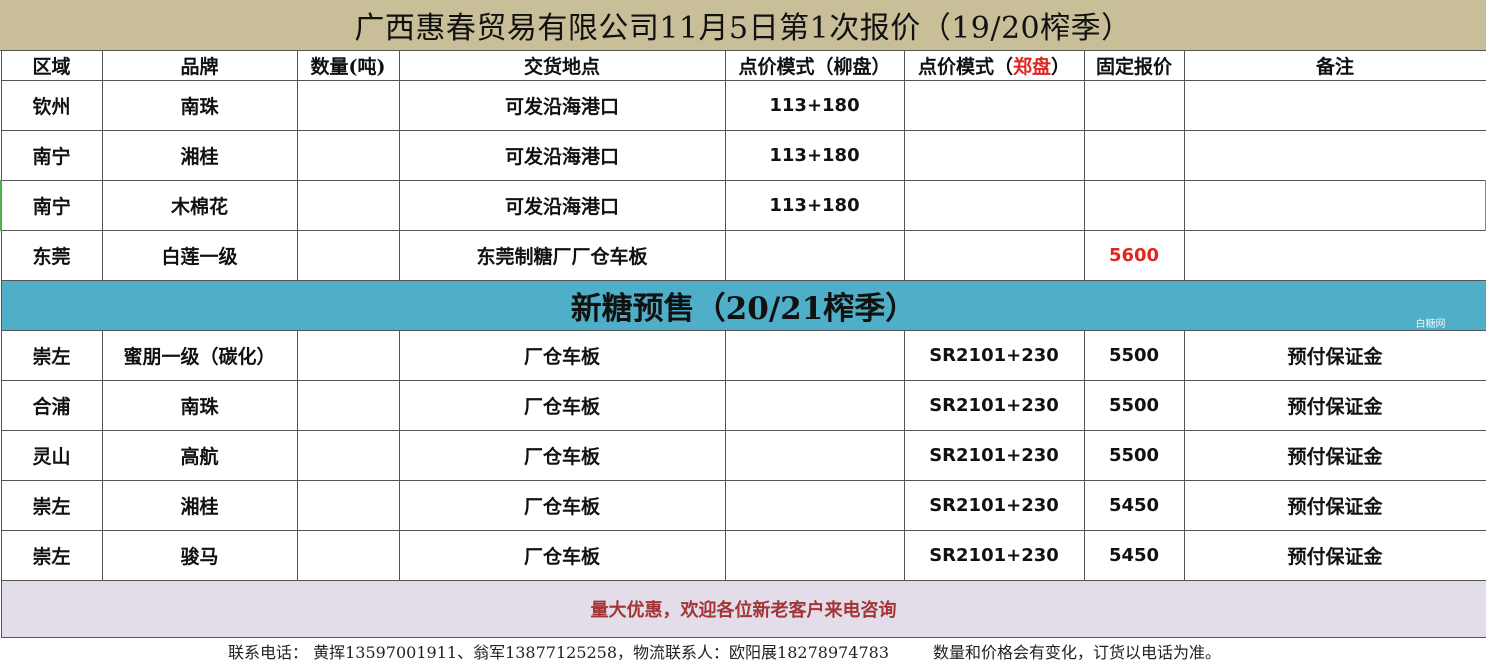 The width and height of the screenshot is (1486, 665). What do you see at coordinates (348, 65) in the screenshot?
I see `header-quantity: 数量(吨)` at bounding box center [348, 65].